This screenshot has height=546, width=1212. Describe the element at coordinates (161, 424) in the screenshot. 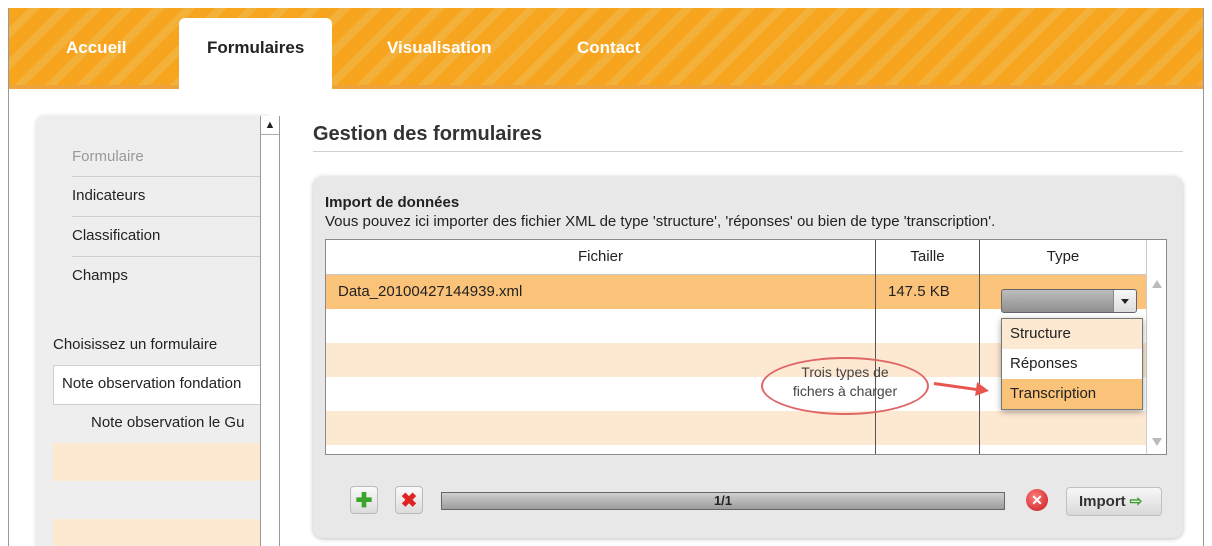

I see `form-list-item: Note observation le Gu` at that location.